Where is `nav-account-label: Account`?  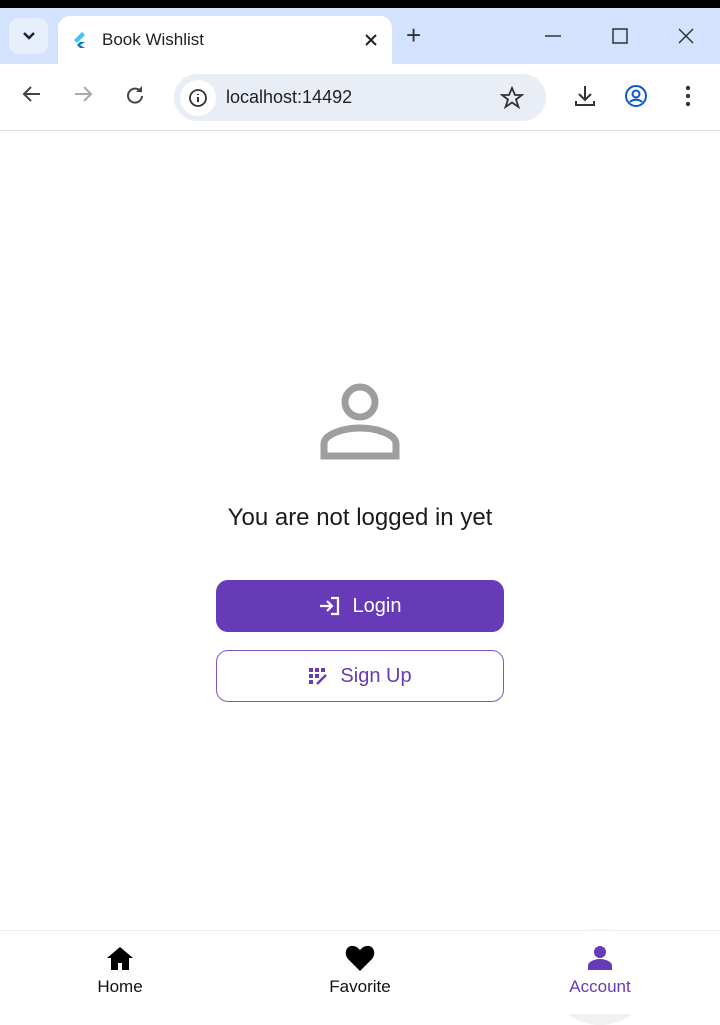 nav-account-label: Account is located at coordinates (600, 986).